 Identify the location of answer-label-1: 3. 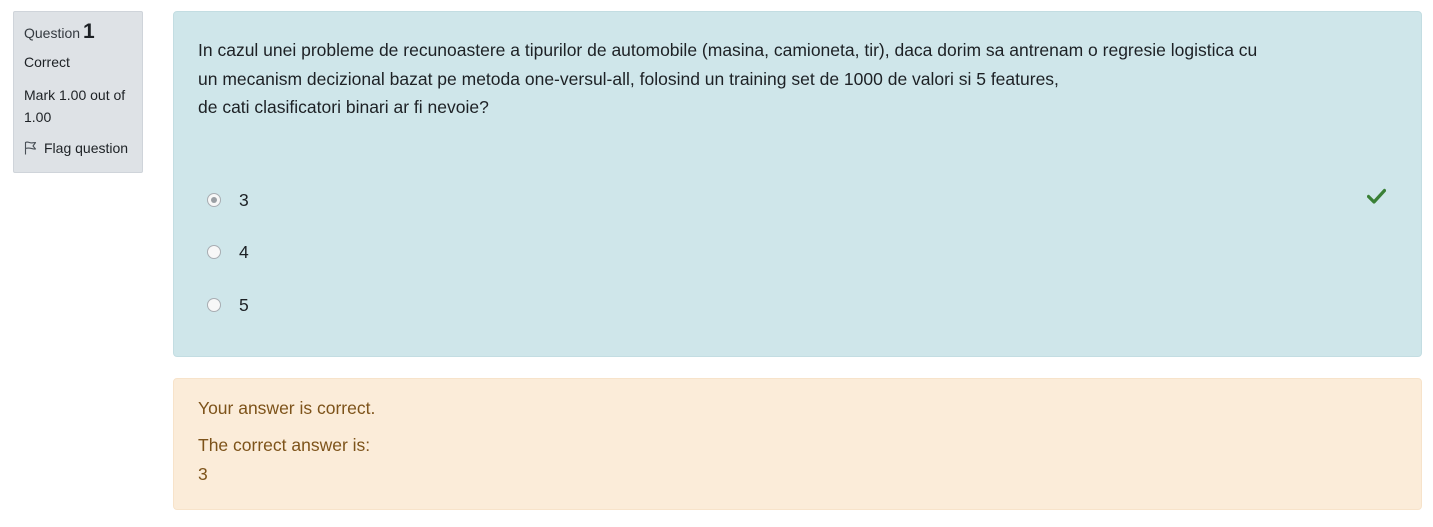
(244, 200).